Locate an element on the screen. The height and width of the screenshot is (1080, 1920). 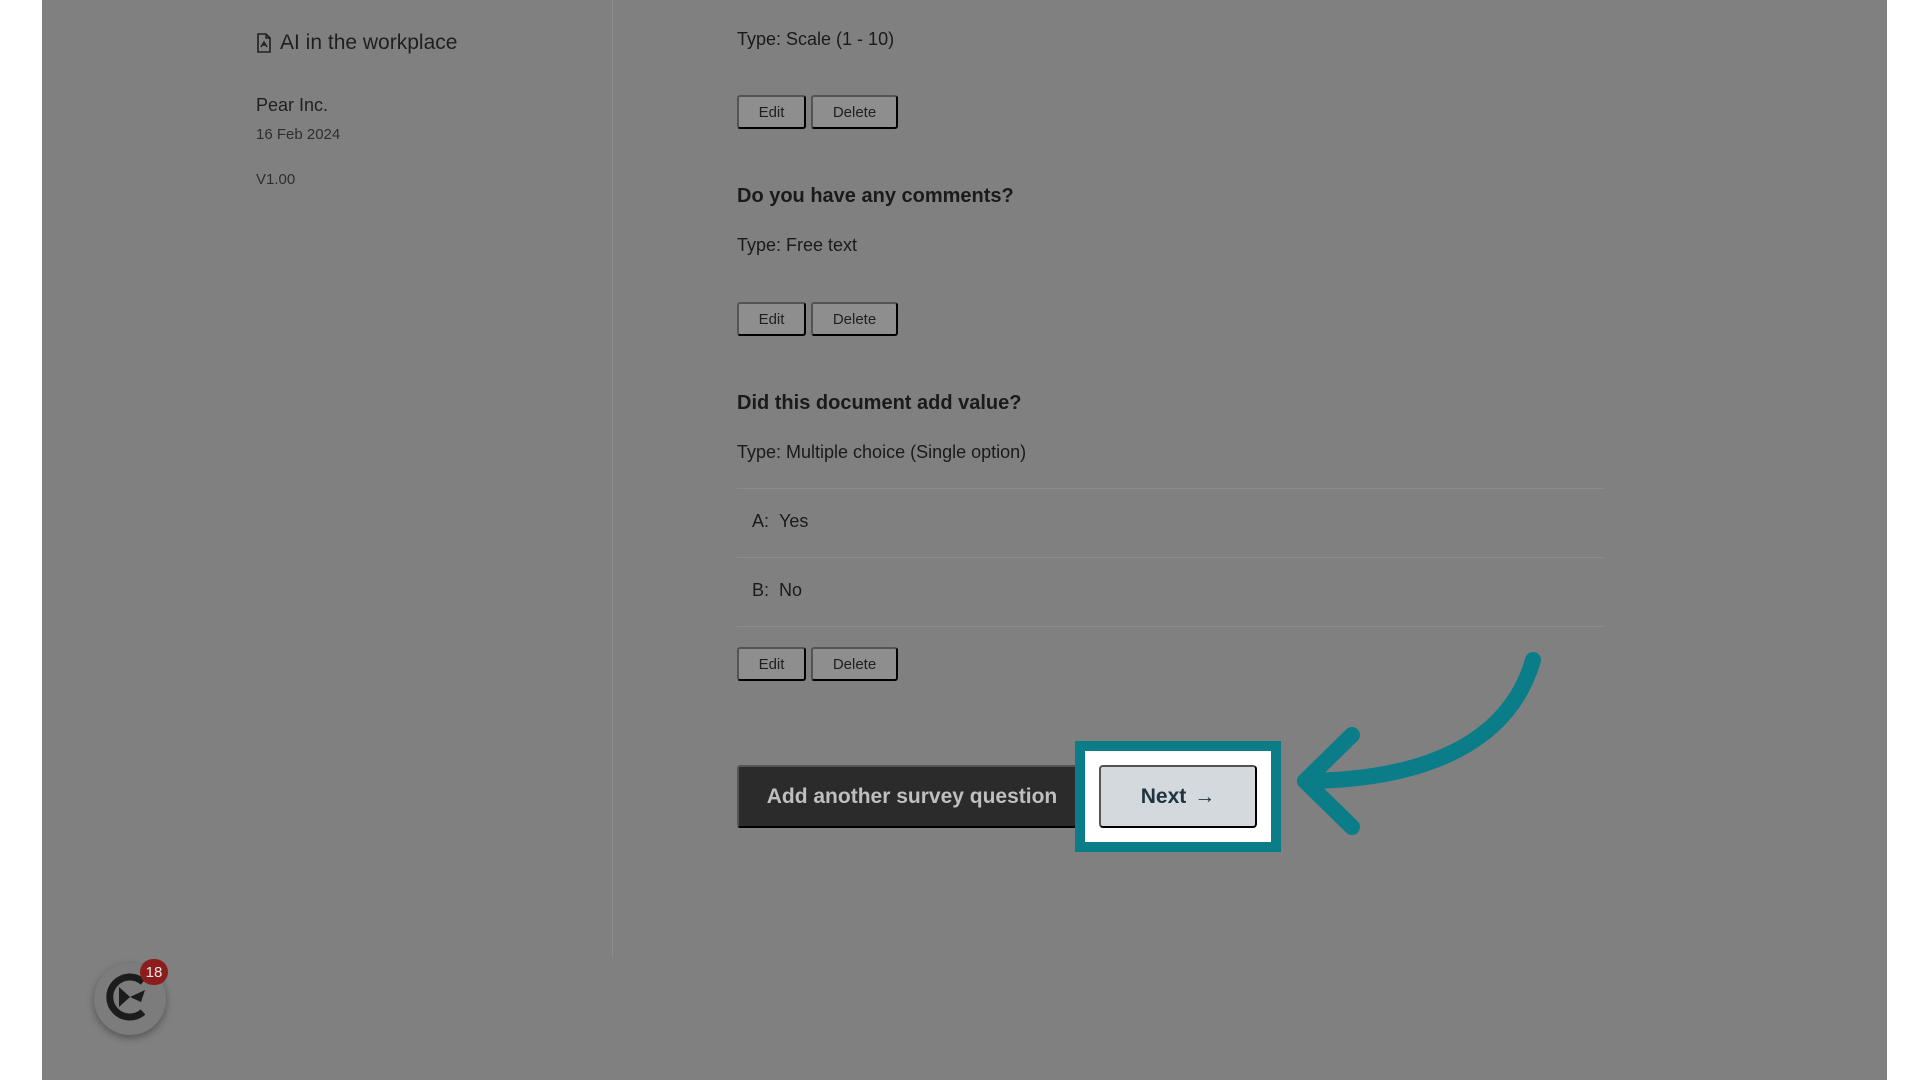
next-button: Next → is located at coordinates (1178, 796).